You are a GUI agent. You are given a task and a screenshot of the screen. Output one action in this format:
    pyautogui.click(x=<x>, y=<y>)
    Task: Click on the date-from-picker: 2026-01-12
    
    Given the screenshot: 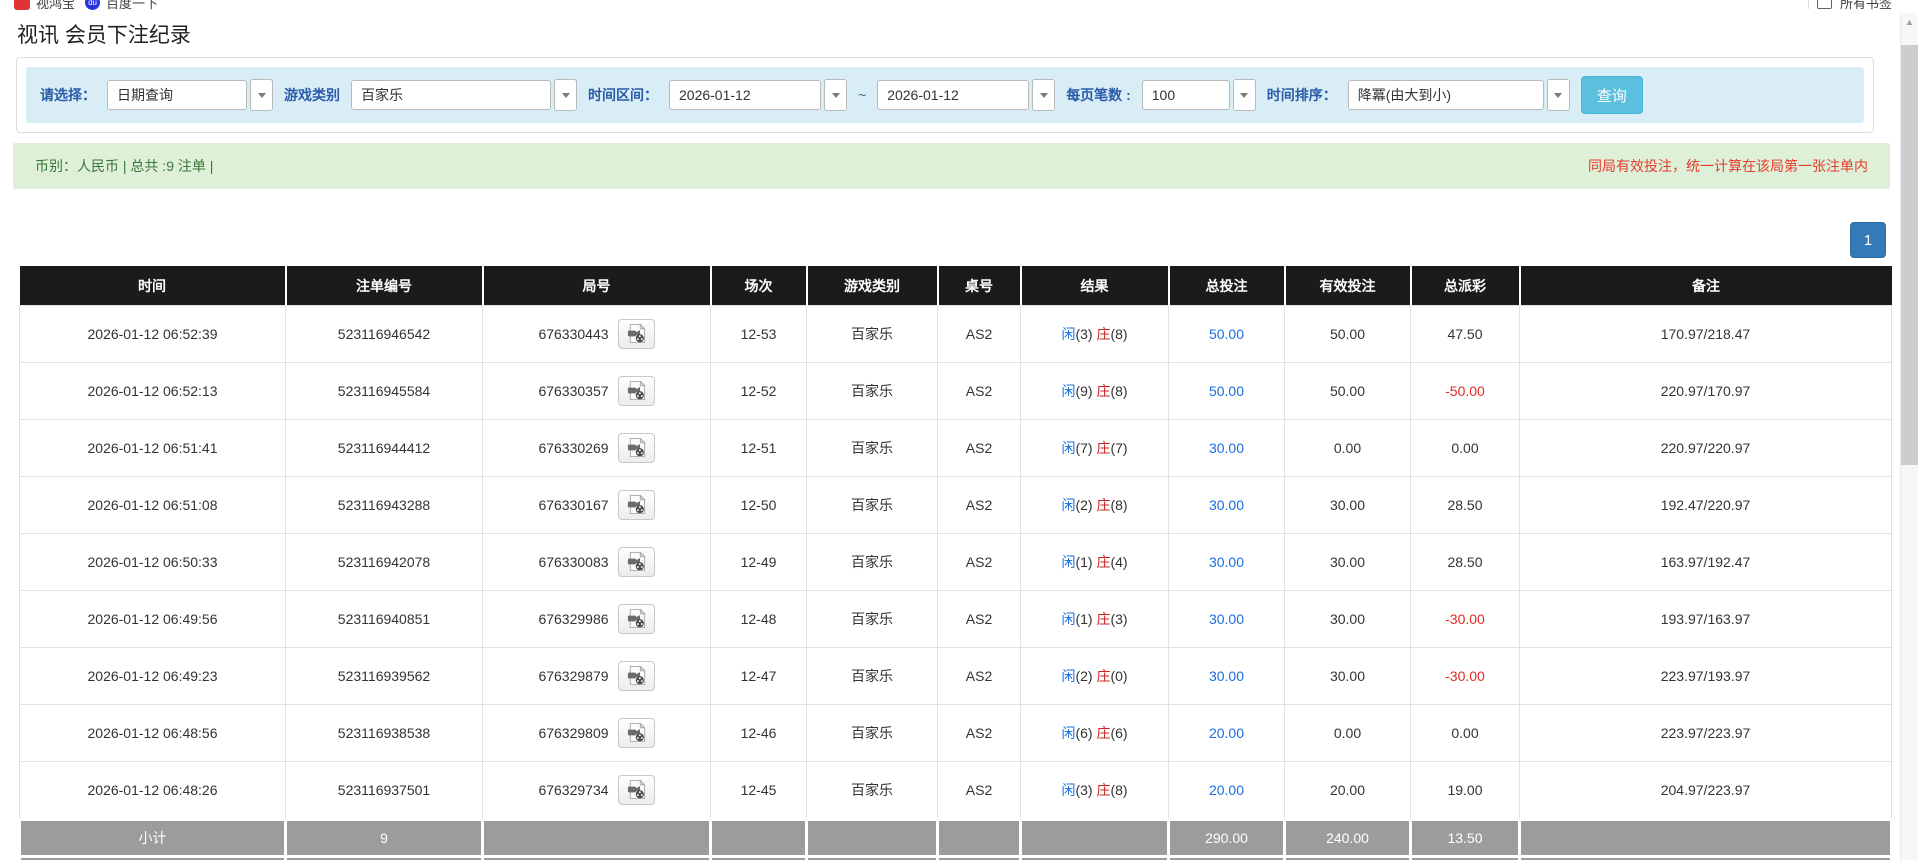 What is the action you would take?
    pyautogui.click(x=758, y=95)
    